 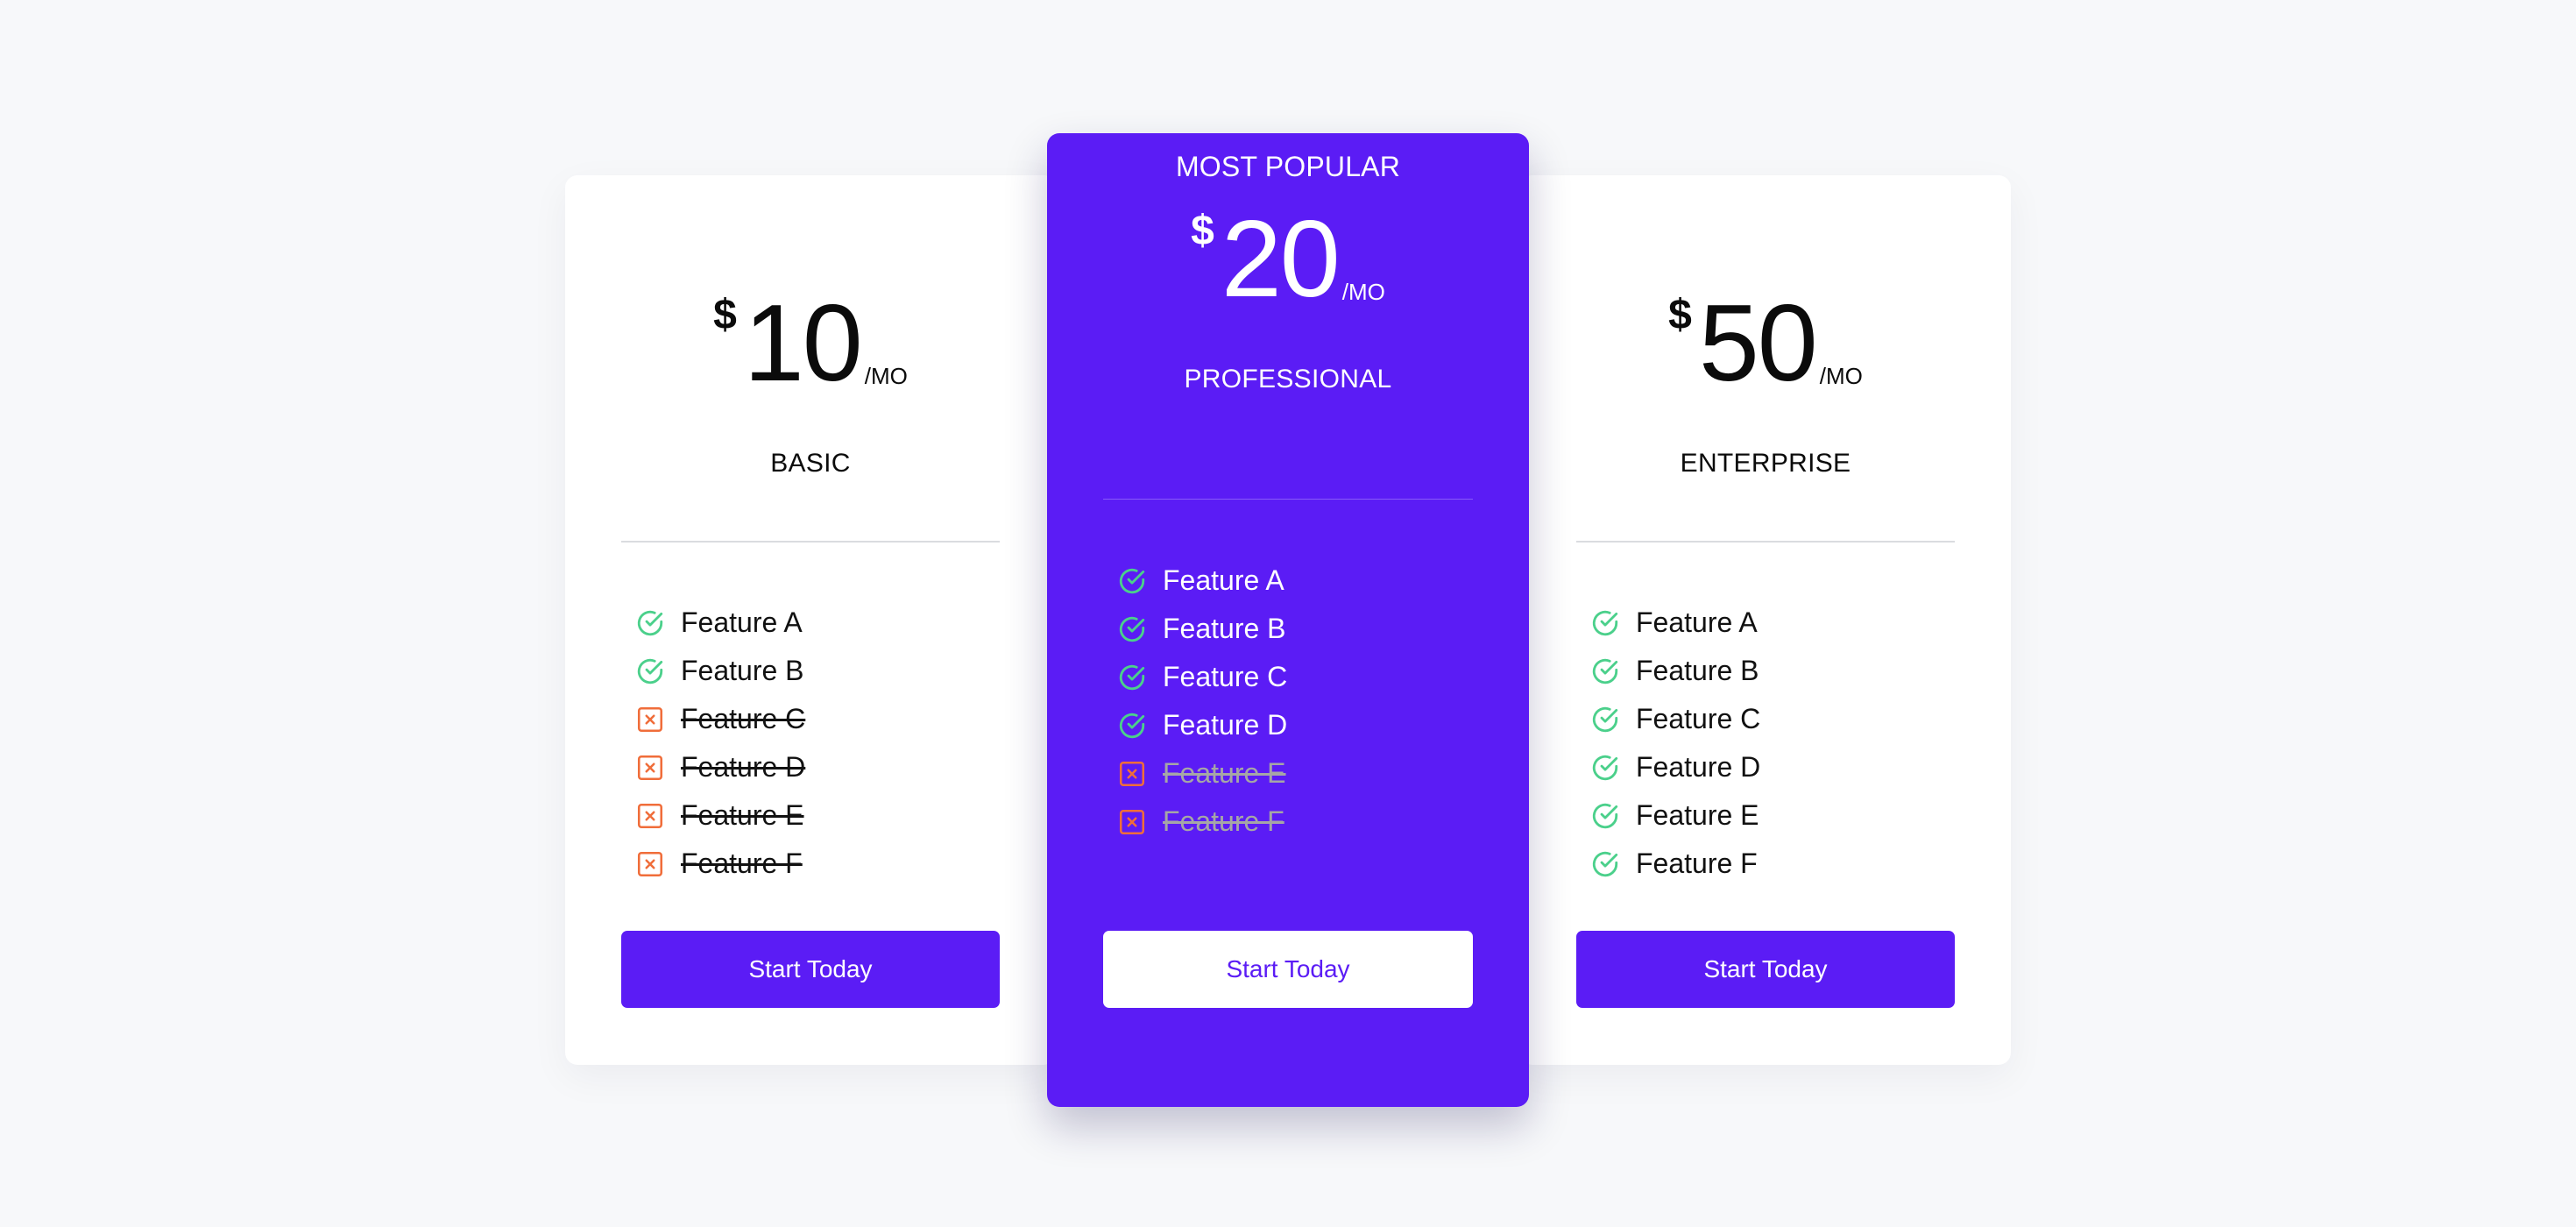 I want to click on plan-name: ENTERPRISE, so click(x=1765, y=463).